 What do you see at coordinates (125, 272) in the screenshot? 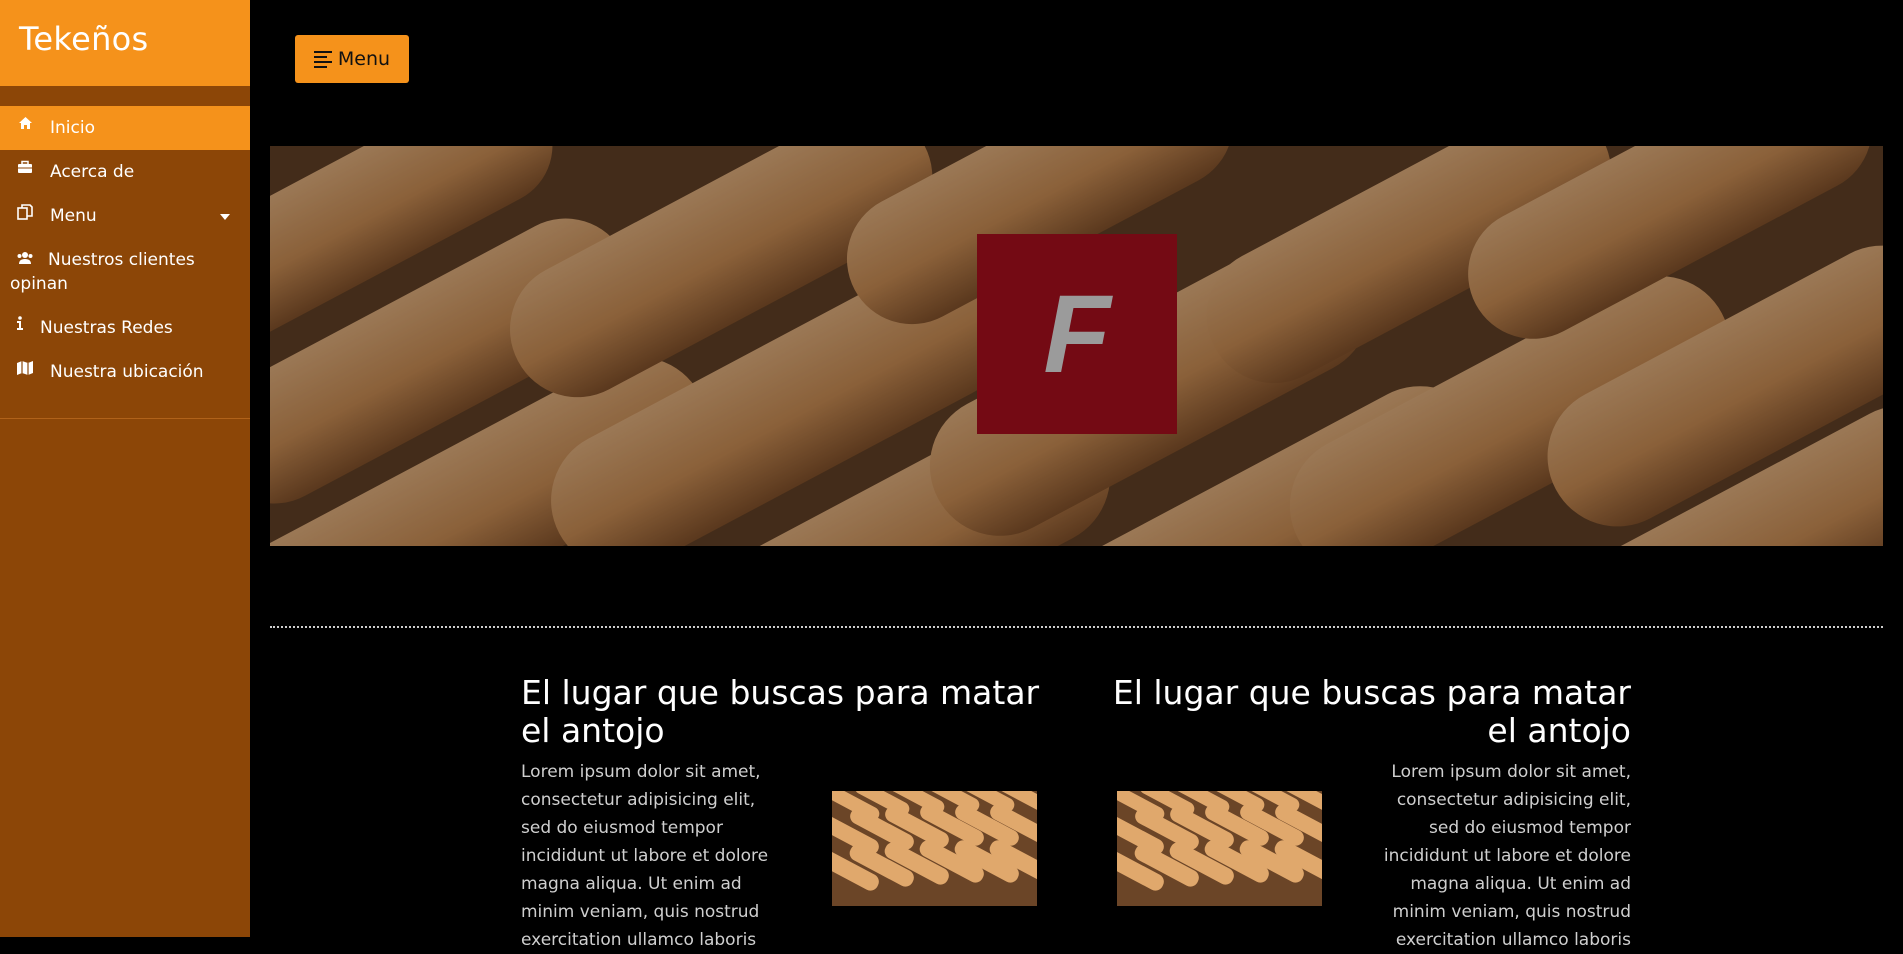
I see `sidebar-item-clientes: Nuestros clientes opinan` at bounding box center [125, 272].